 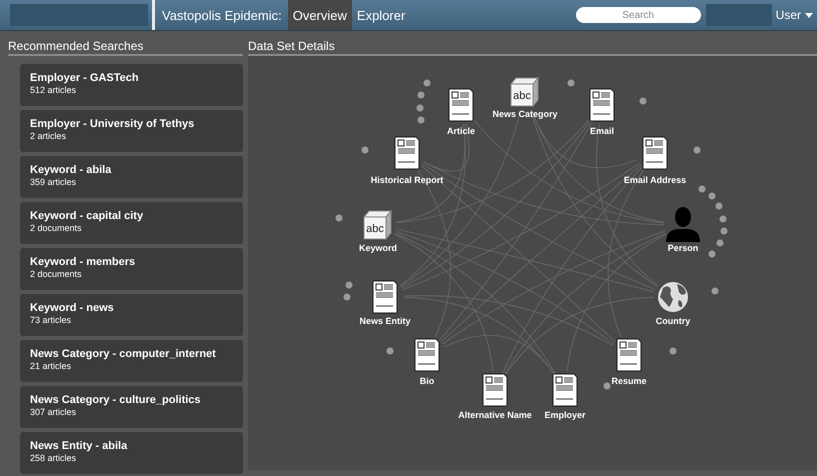 I want to click on header-block, so click(x=739, y=15).